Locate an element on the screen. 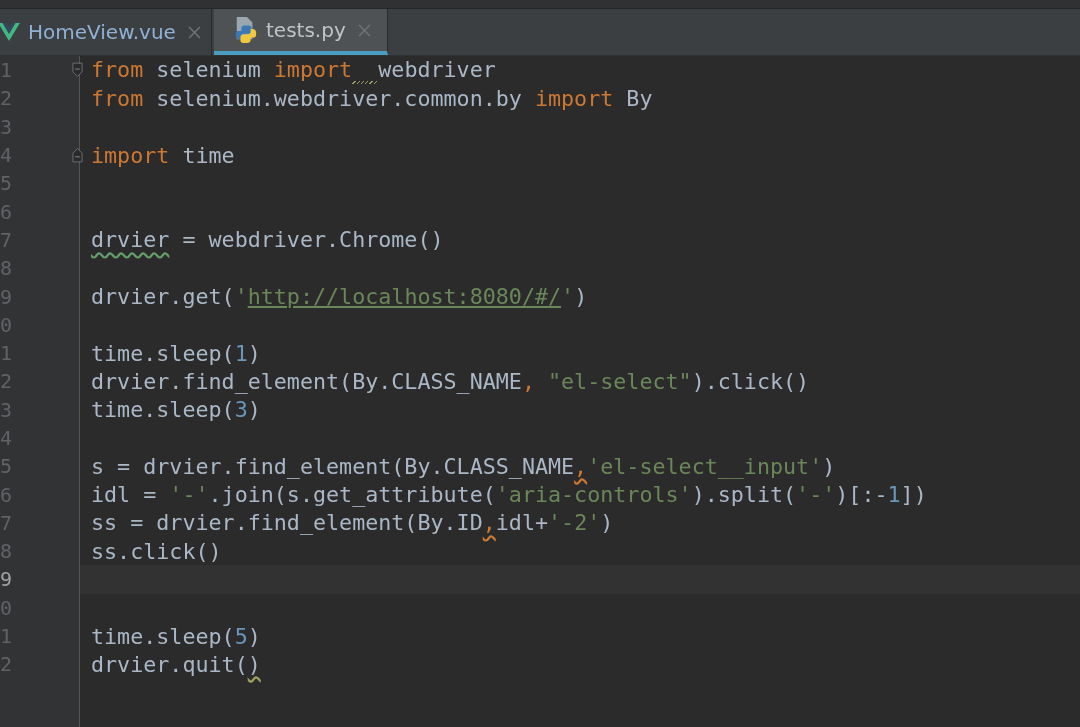  vue-file-icon is located at coordinates (10, 32).